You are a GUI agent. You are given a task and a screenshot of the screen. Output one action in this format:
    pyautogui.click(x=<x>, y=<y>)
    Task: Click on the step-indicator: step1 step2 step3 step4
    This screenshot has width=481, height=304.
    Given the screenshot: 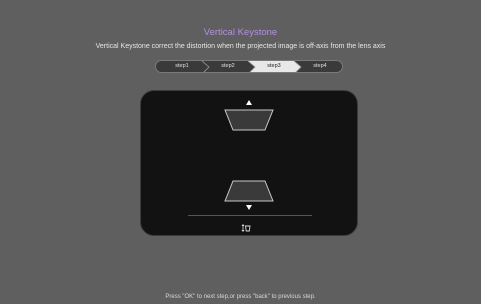 What is the action you would take?
    pyautogui.click(x=249, y=66)
    